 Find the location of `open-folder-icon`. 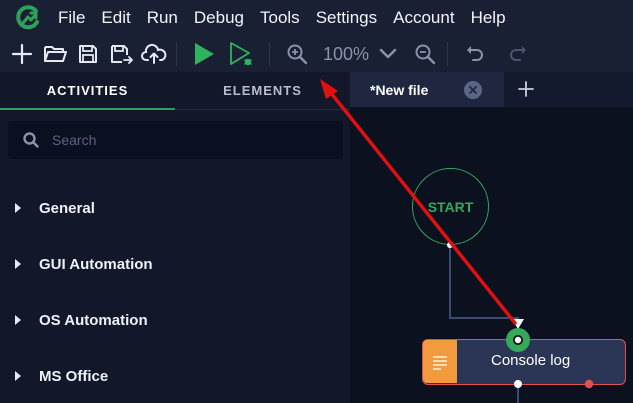

open-folder-icon is located at coordinates (55, 54).